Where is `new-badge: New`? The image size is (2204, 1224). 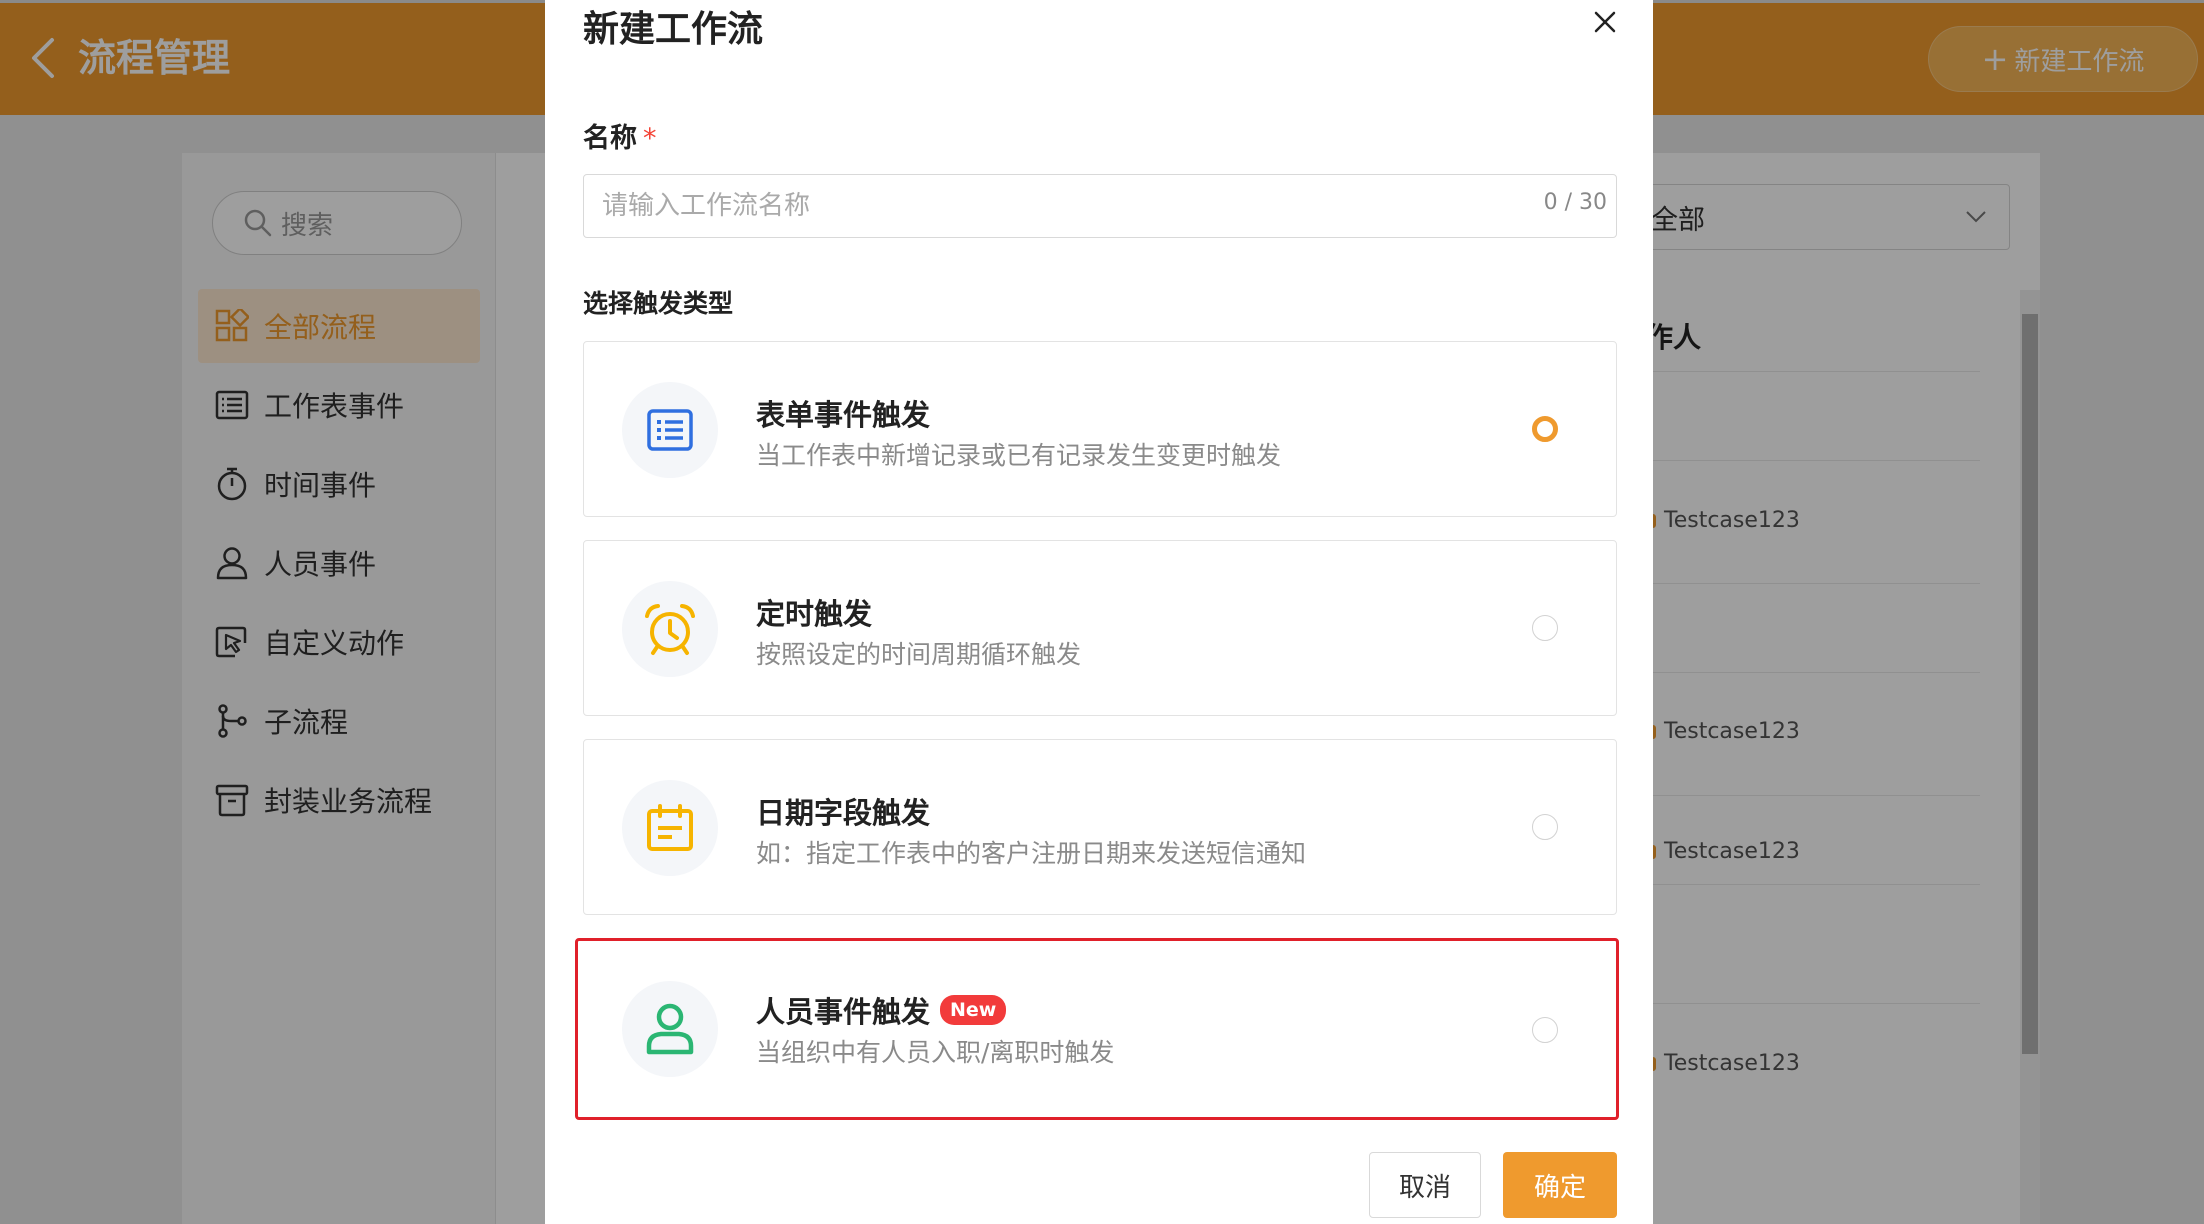
new-badge: New is located at coordinates (973, 1010).